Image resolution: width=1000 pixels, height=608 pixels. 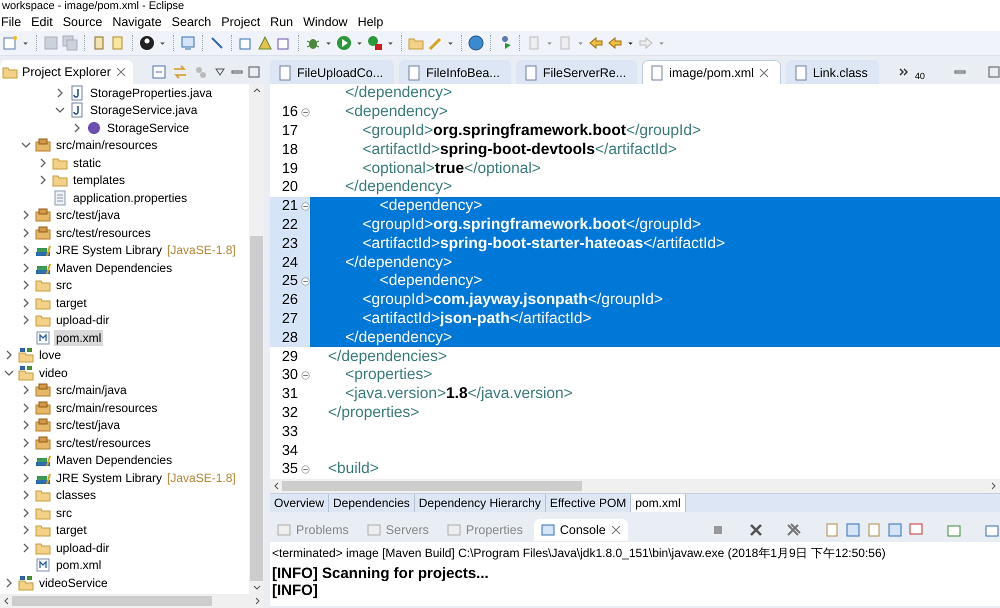 What do you see at coordinates (756, 530) in the screenshot?
I see `remove-launch-icon` at bounding box center [756, 530].